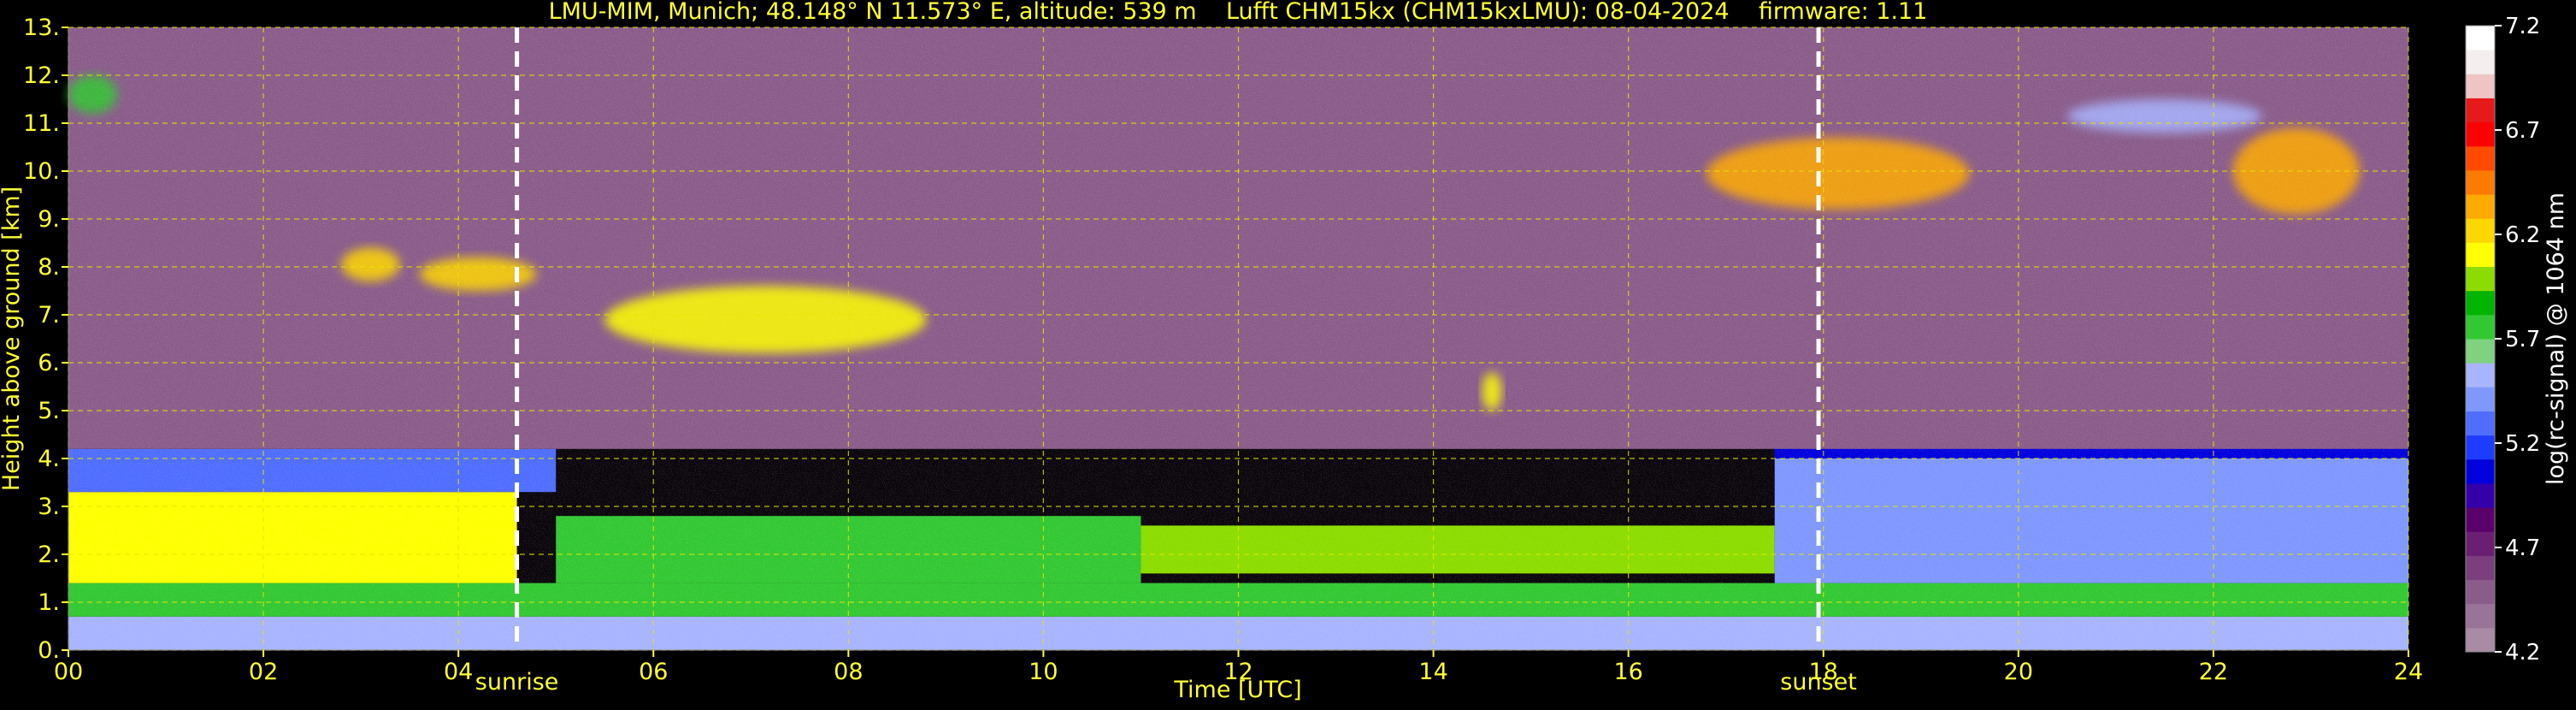  What do you see at coordinates (41, 75) in the screenshot?
I see `y-tick-label-12: 12.` at bounding box center [41, 75].